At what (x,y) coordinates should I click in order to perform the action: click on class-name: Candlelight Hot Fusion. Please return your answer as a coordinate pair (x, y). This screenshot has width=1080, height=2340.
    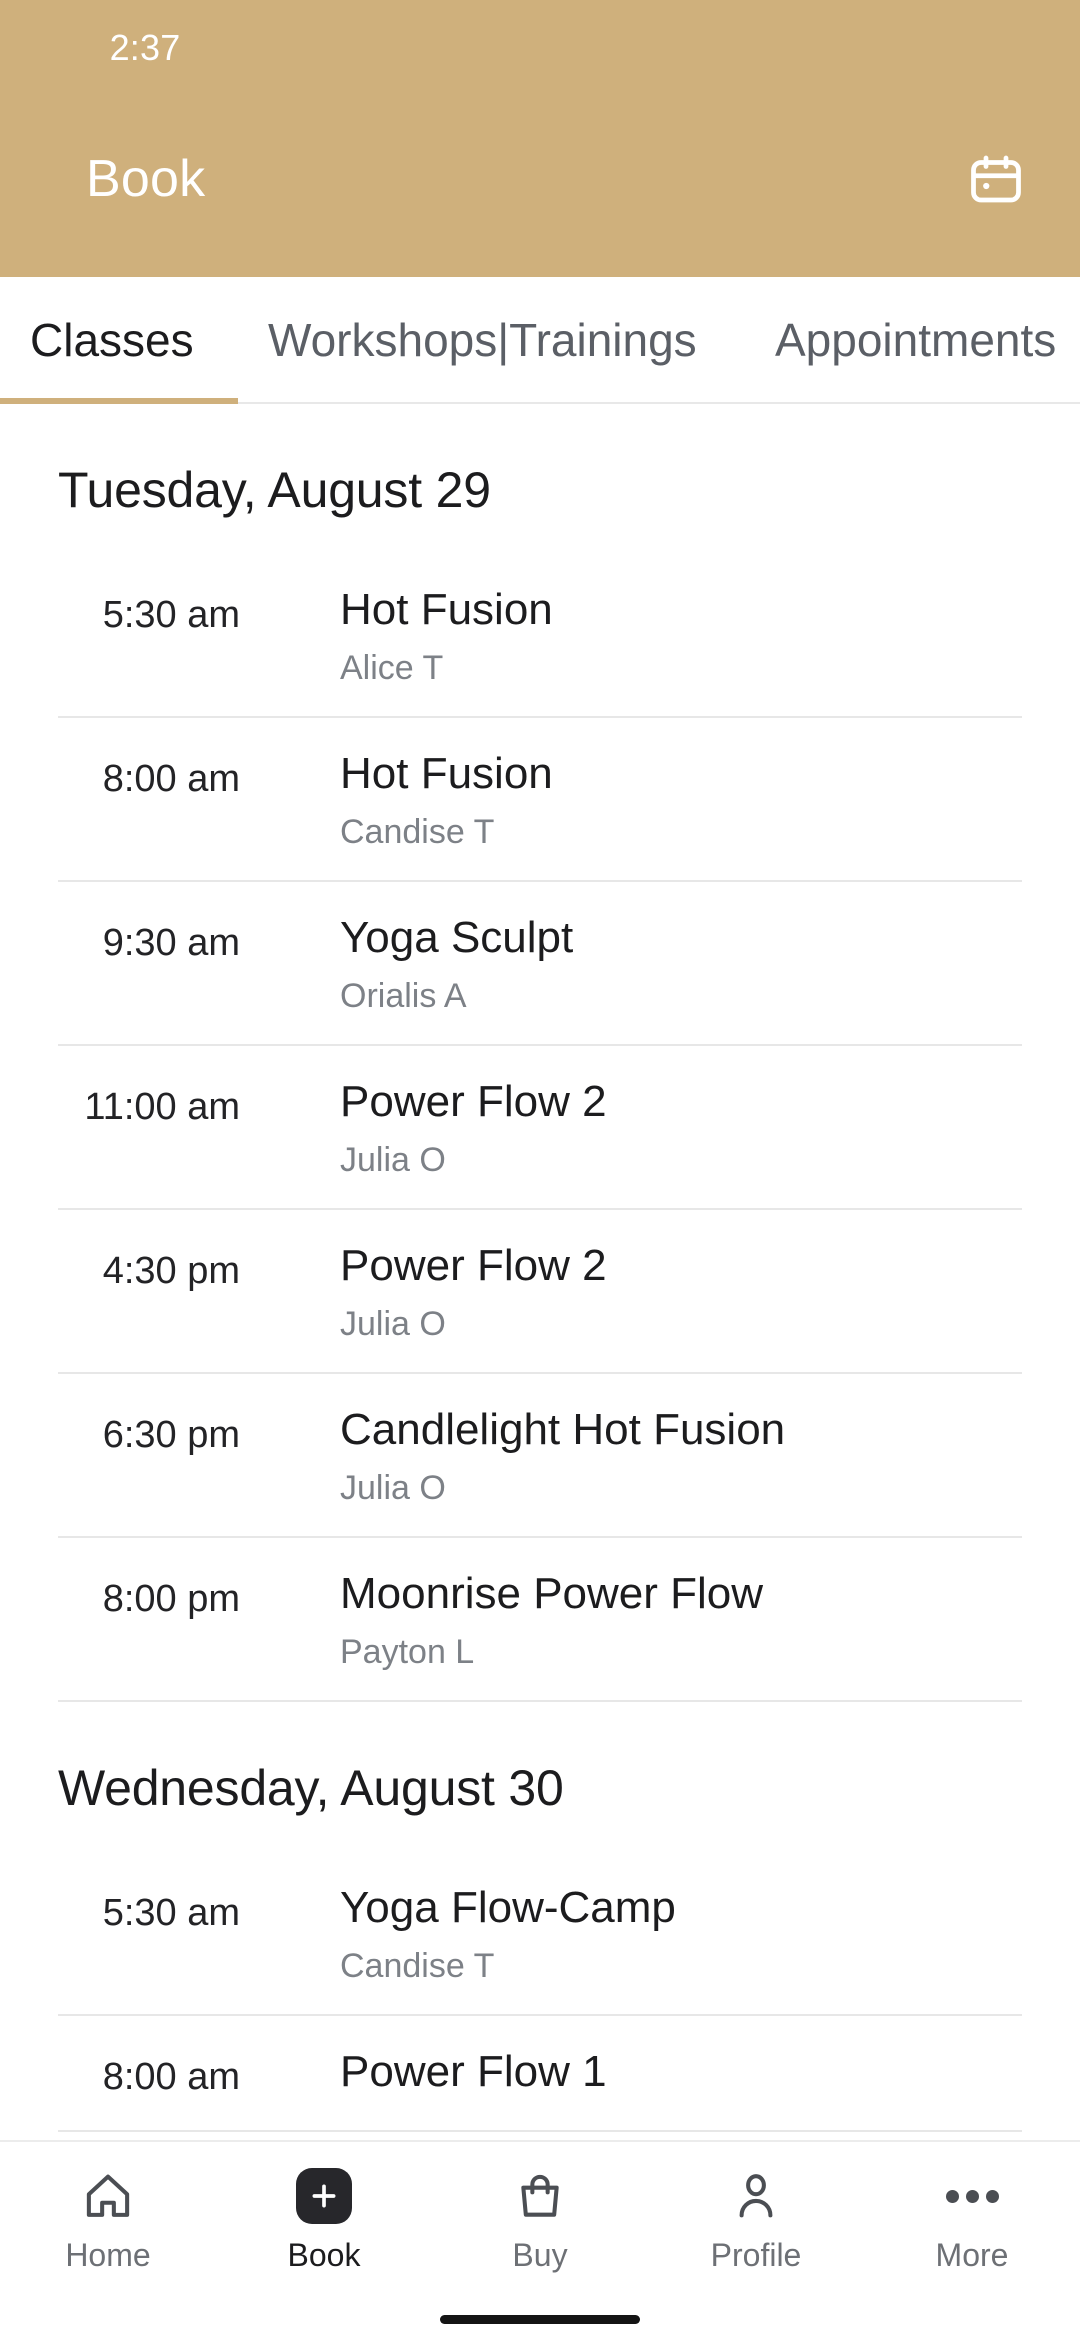
    Looking at the image, I should click on (563, 1429).